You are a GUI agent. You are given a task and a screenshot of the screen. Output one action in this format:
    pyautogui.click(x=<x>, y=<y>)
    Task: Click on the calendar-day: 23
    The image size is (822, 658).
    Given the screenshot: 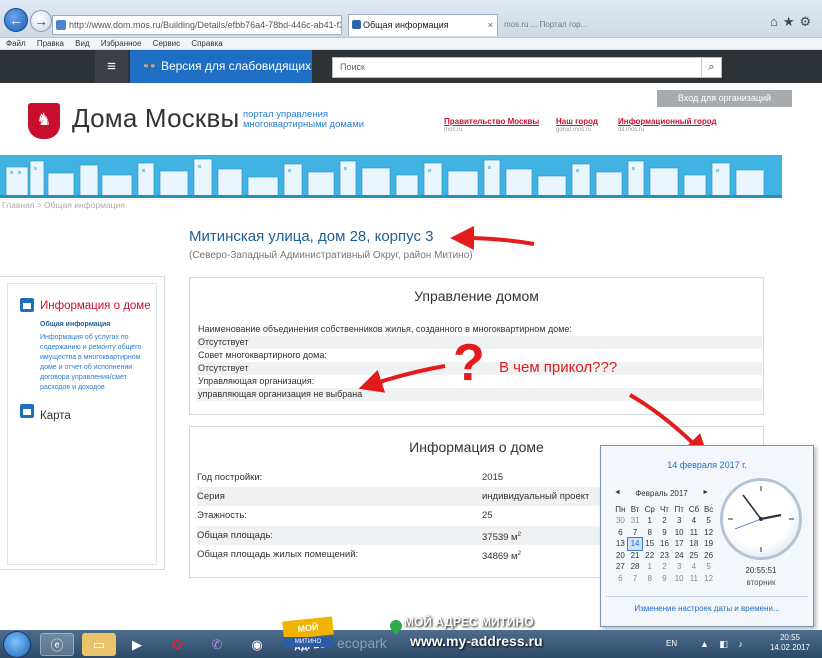 What is the action you would take?
    pyautogui.click(x=664, y=556)
    